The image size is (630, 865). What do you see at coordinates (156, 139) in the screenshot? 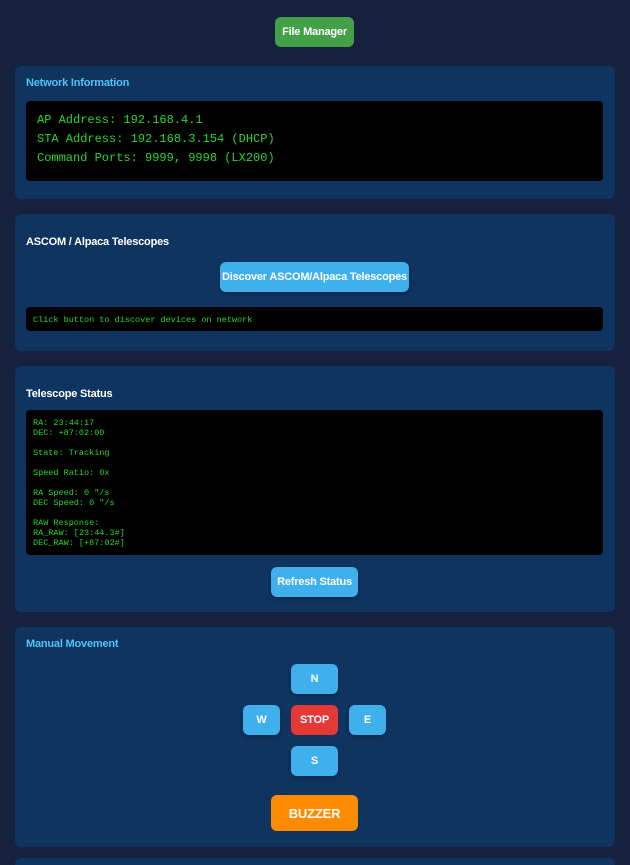
I see `sta-address-line: STA Address: 192.168.3.154 (DHCP)` at bounding box center [156, 139].